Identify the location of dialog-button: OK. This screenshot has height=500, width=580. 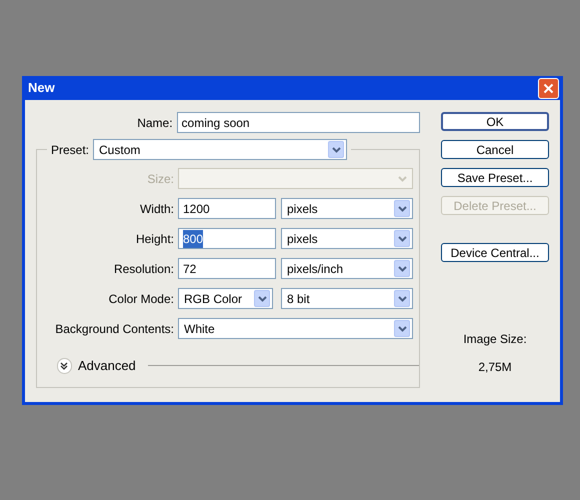
(495, 121).